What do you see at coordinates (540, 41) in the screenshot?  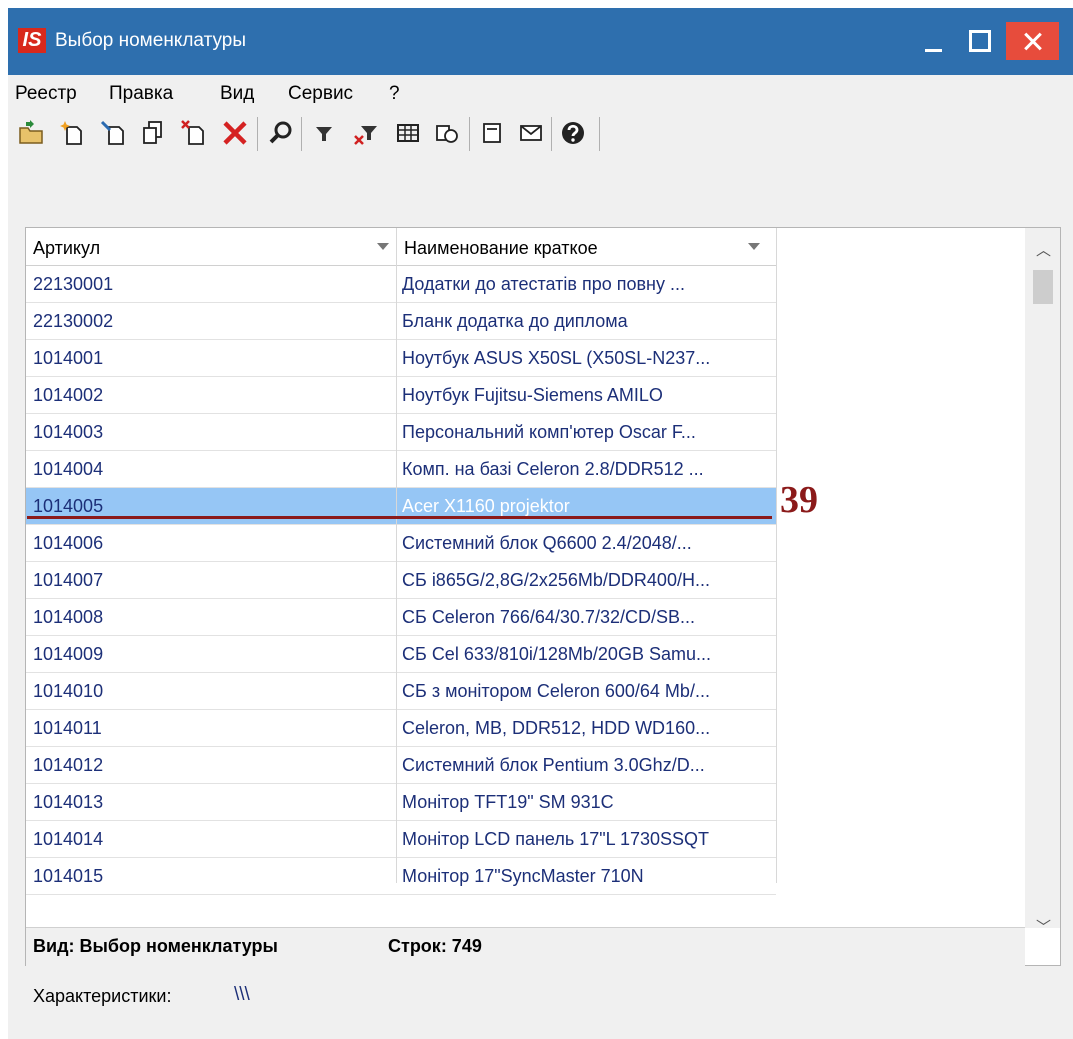 I see `title-bar: IS Выбор номенклатуры` at bounding box center [540, 41].